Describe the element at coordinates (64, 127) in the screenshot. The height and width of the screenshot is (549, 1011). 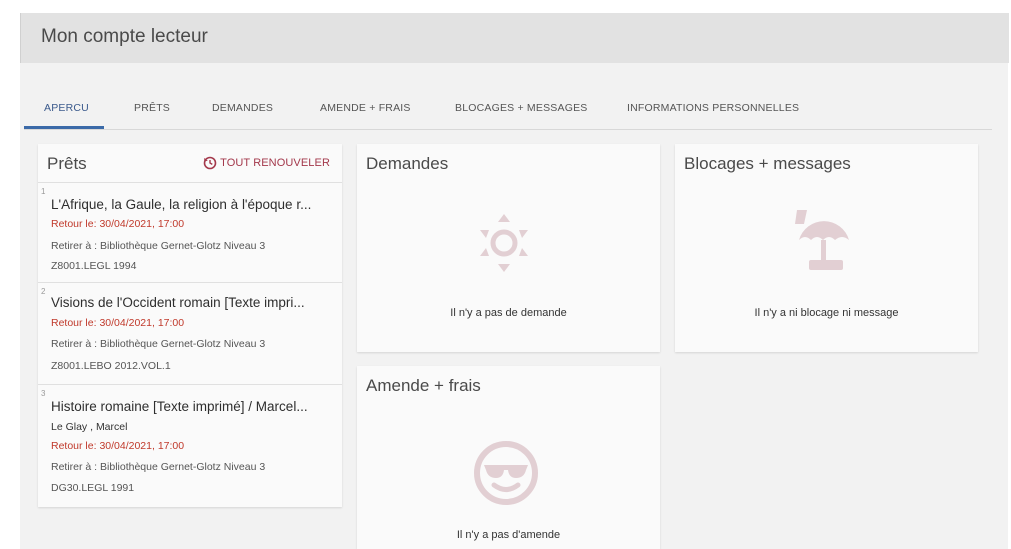
I see `active-tab-indicator` at that location.